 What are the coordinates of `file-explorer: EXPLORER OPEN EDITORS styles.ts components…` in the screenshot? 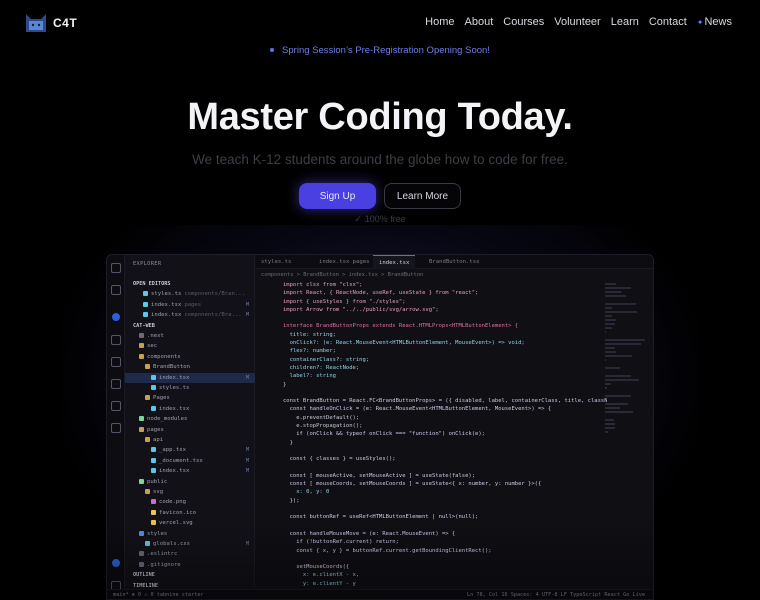 It's located at (190, 427).